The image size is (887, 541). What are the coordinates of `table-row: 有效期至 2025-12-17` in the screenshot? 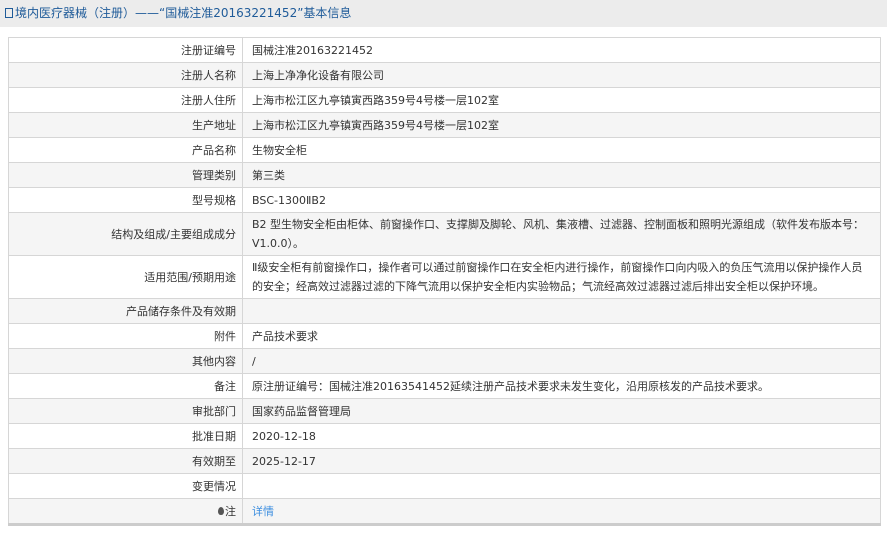 It's located at (444, 461).